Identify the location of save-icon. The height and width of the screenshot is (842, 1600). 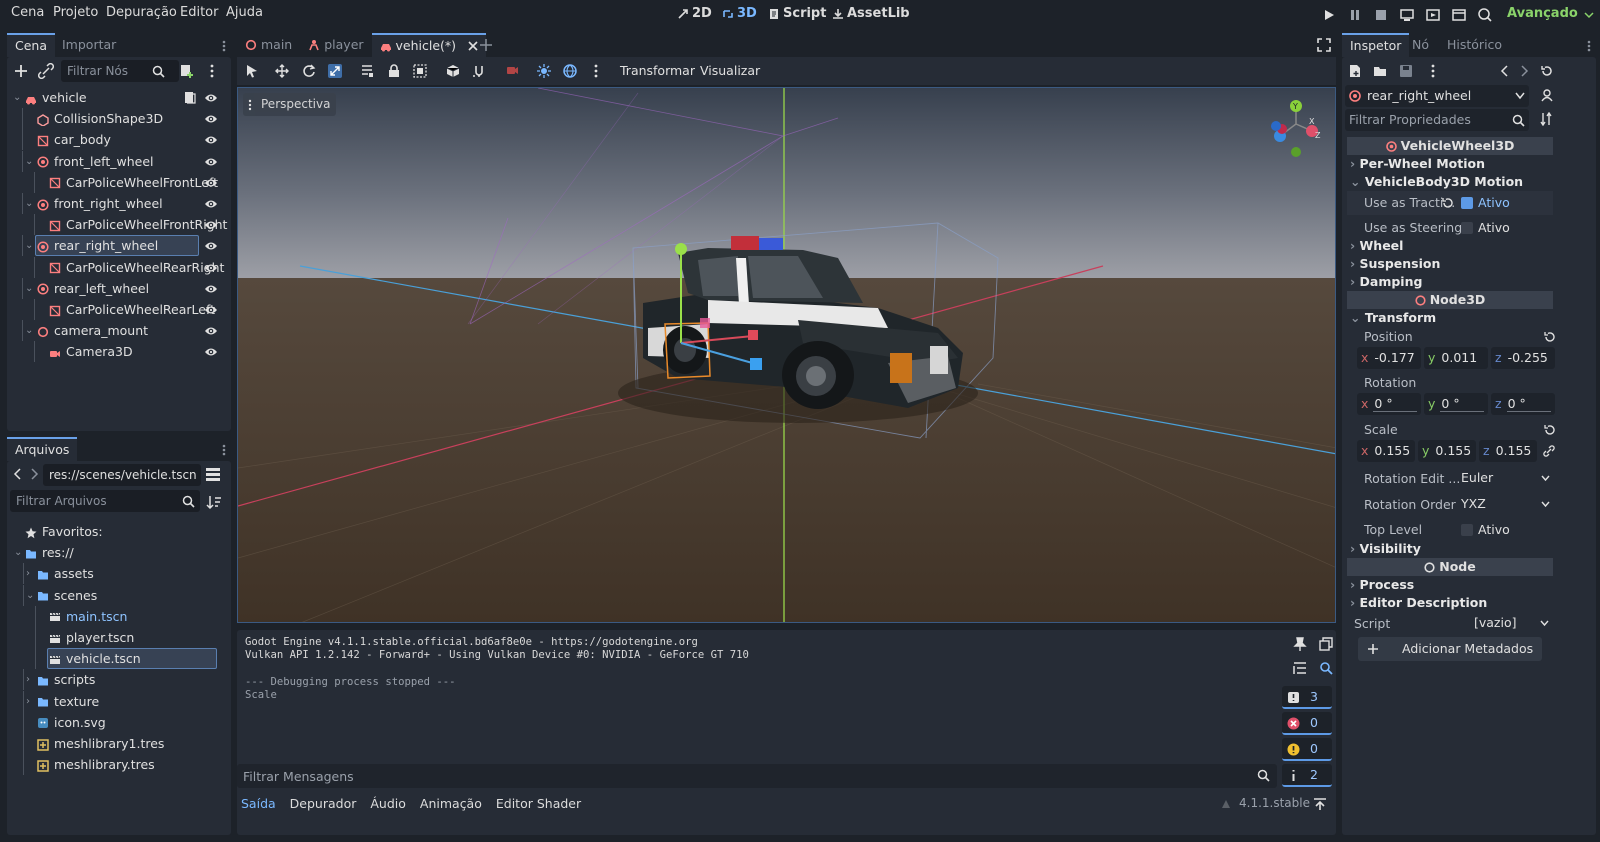
(1406, 71).